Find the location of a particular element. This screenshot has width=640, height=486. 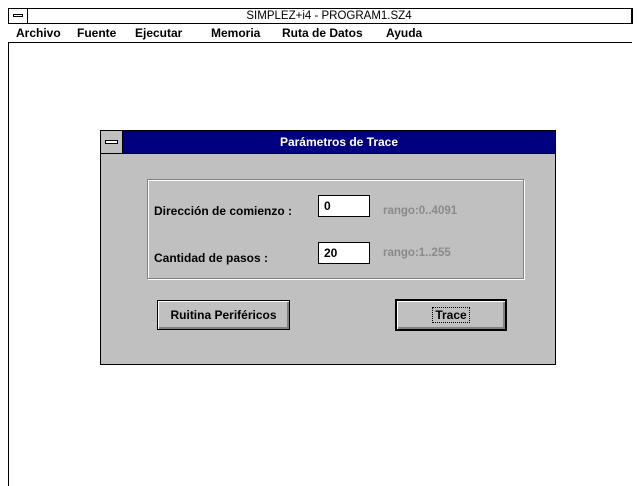

start-address-label: Dirección de comienzo : is located at coordinates (223, 211).